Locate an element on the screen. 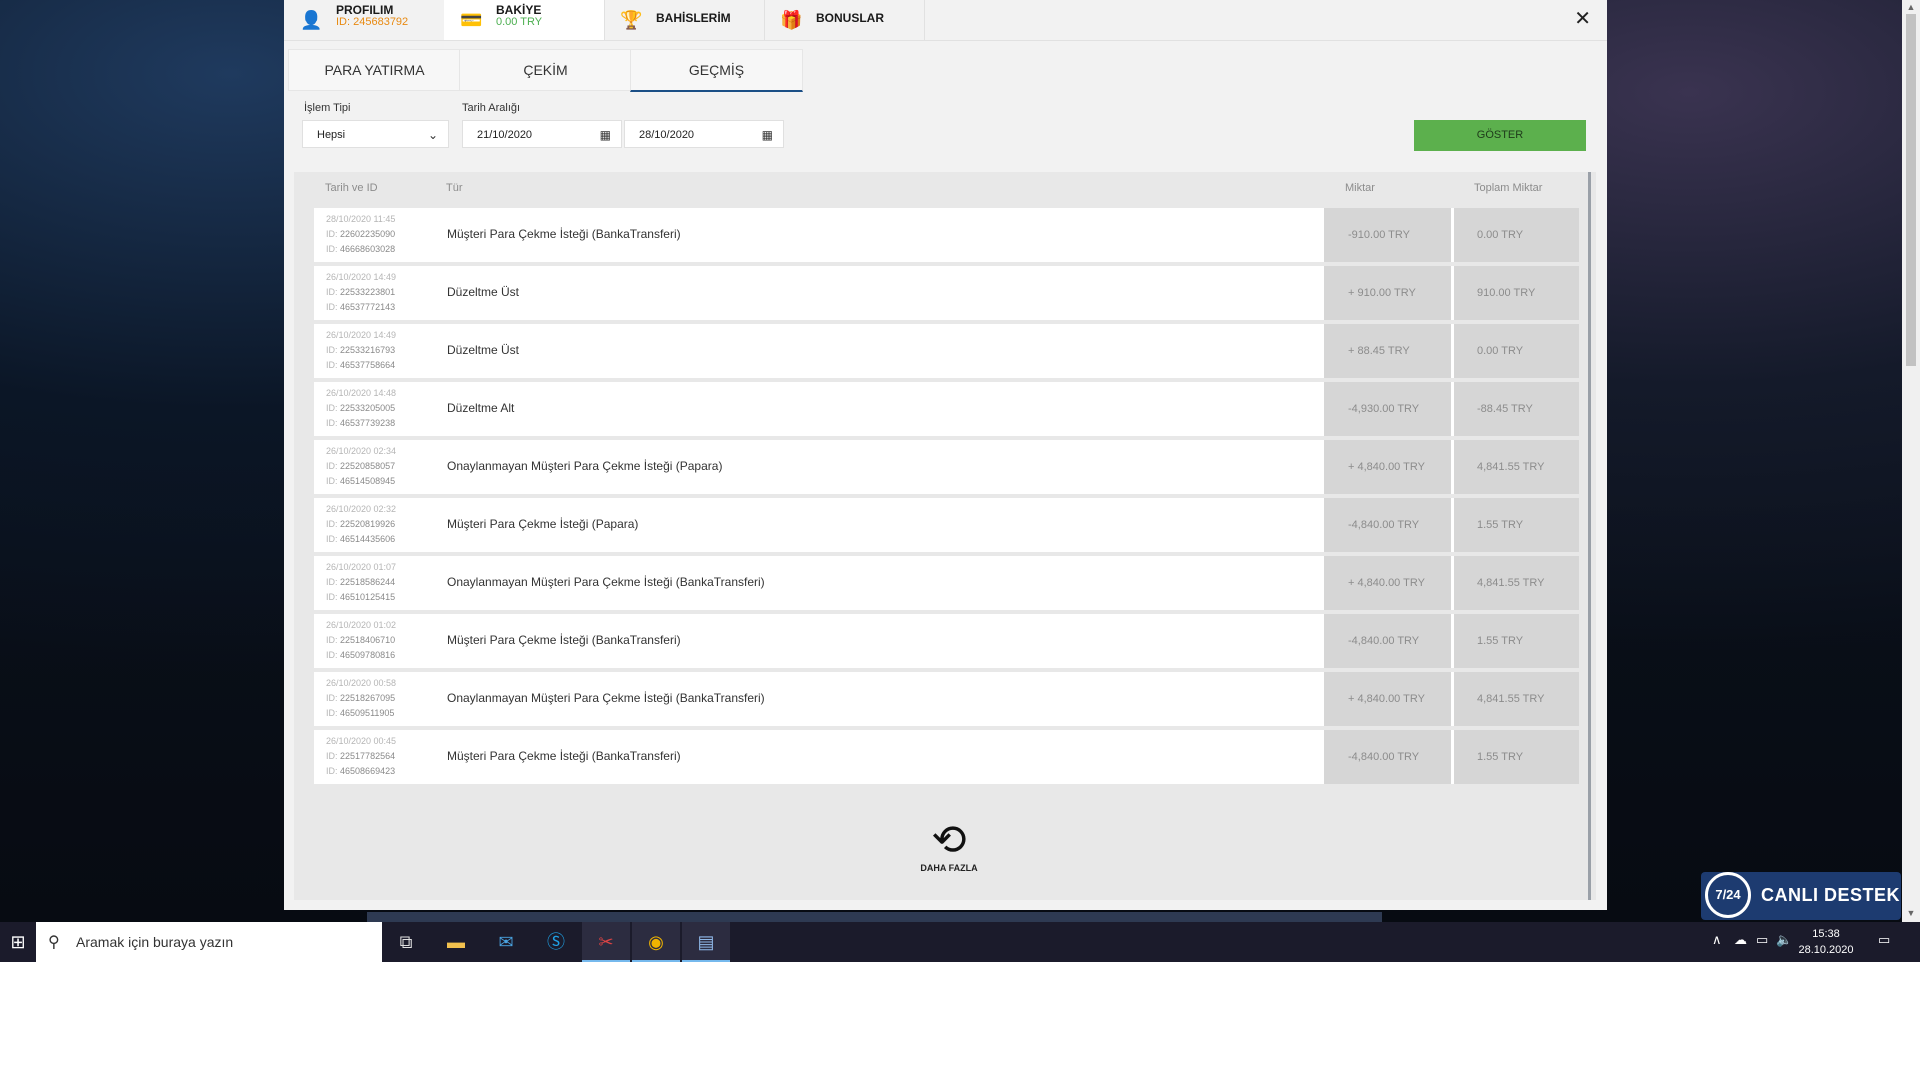  date-to-field: 28/10/2020 ▦ is located at coordinates (704, 134).